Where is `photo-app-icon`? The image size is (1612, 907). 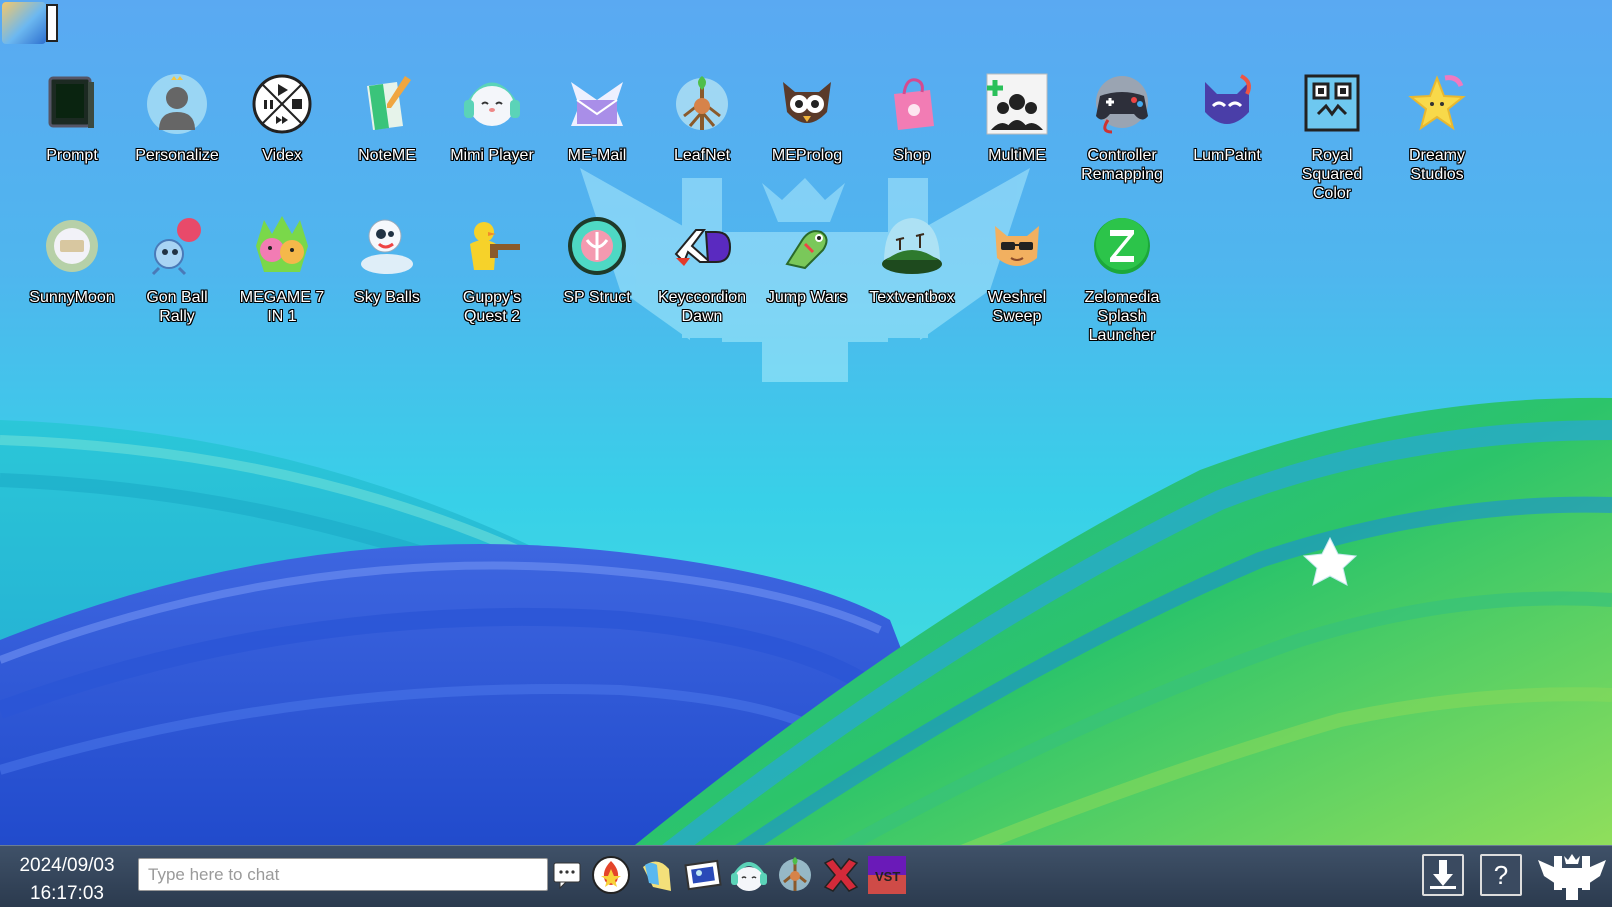
photo-app-icon is located at coordinates (703, 875).